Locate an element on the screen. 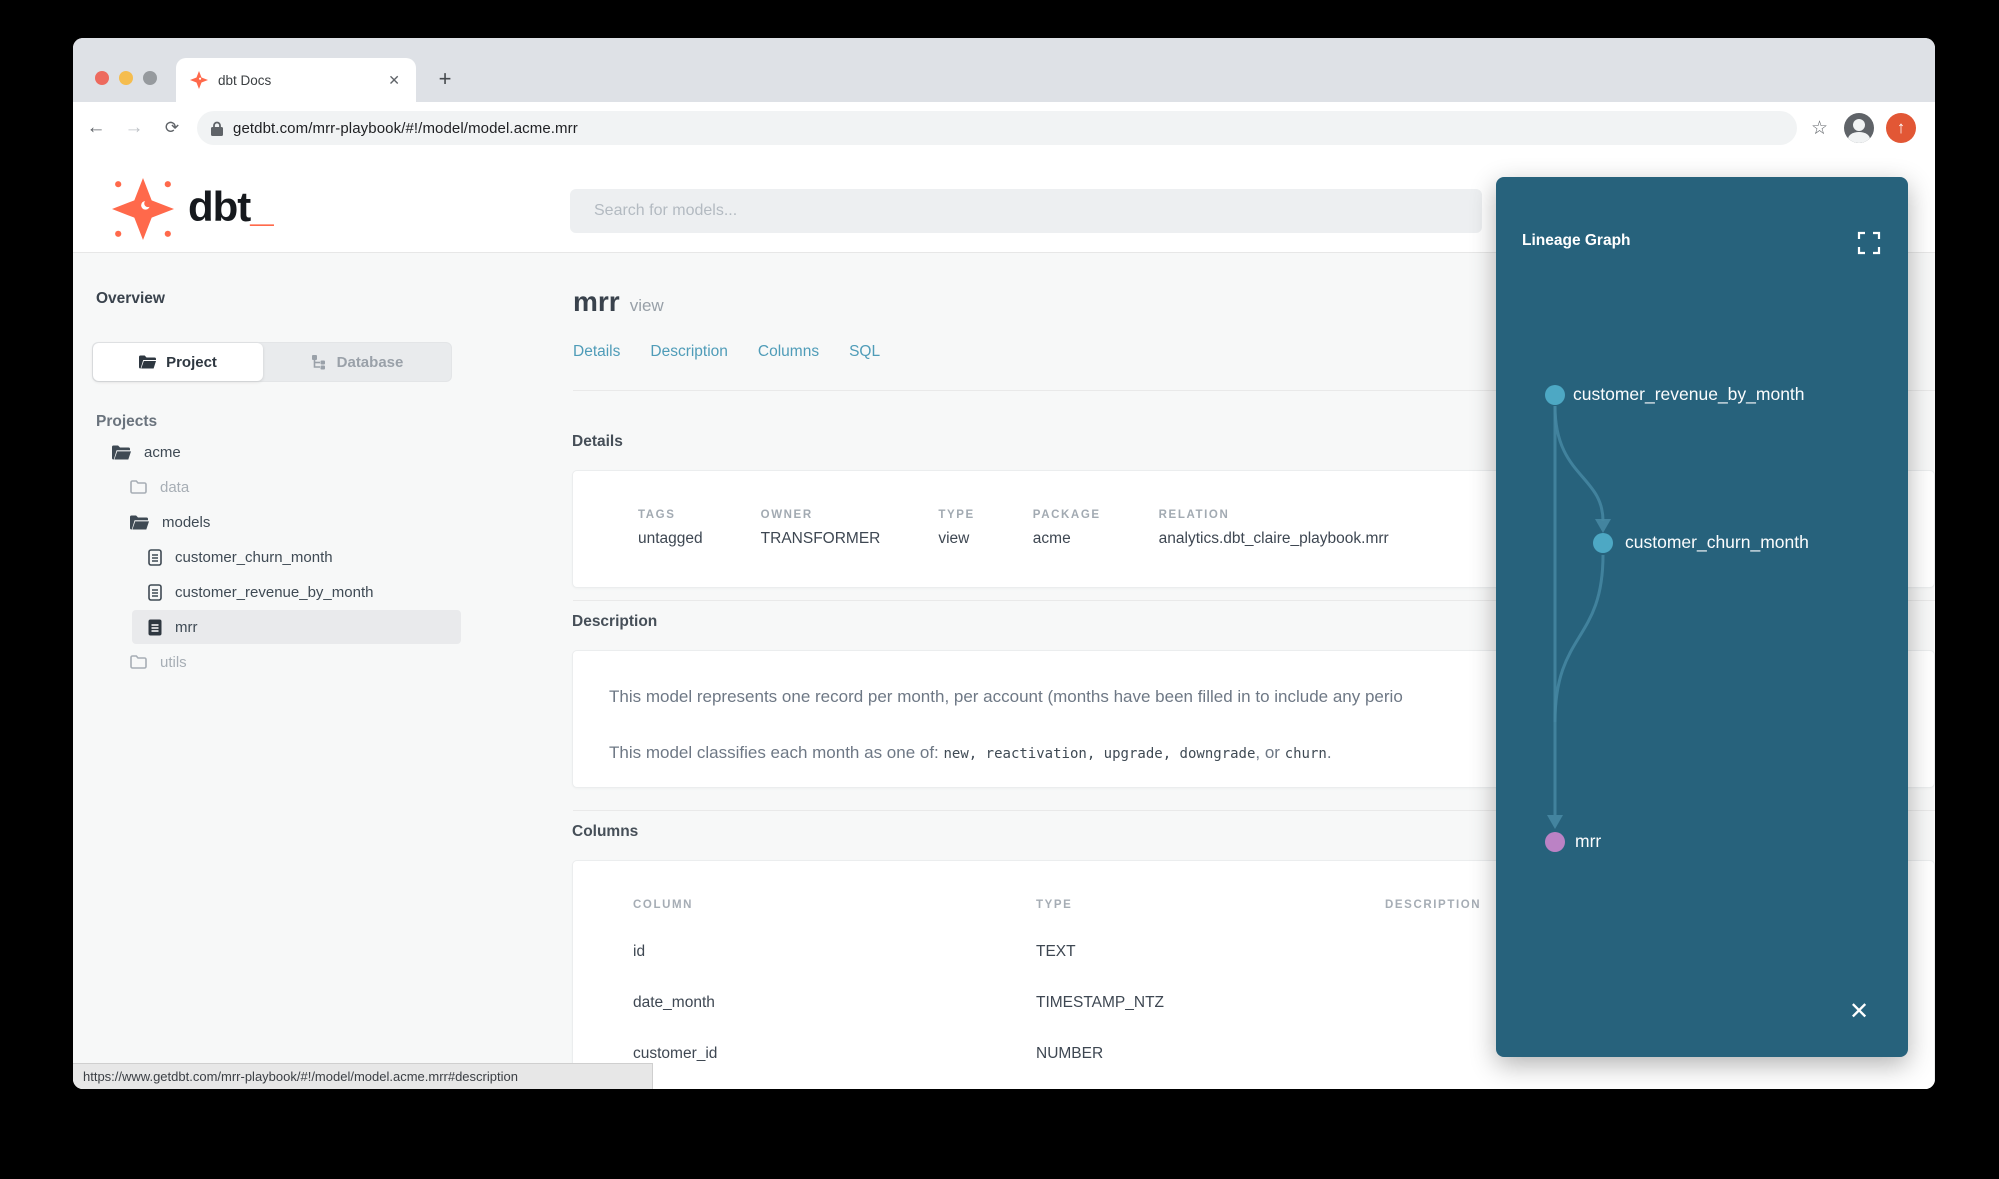 This screenshot has width=1999, height=1179. zoom-window-button is located at coordinates (150, 78).